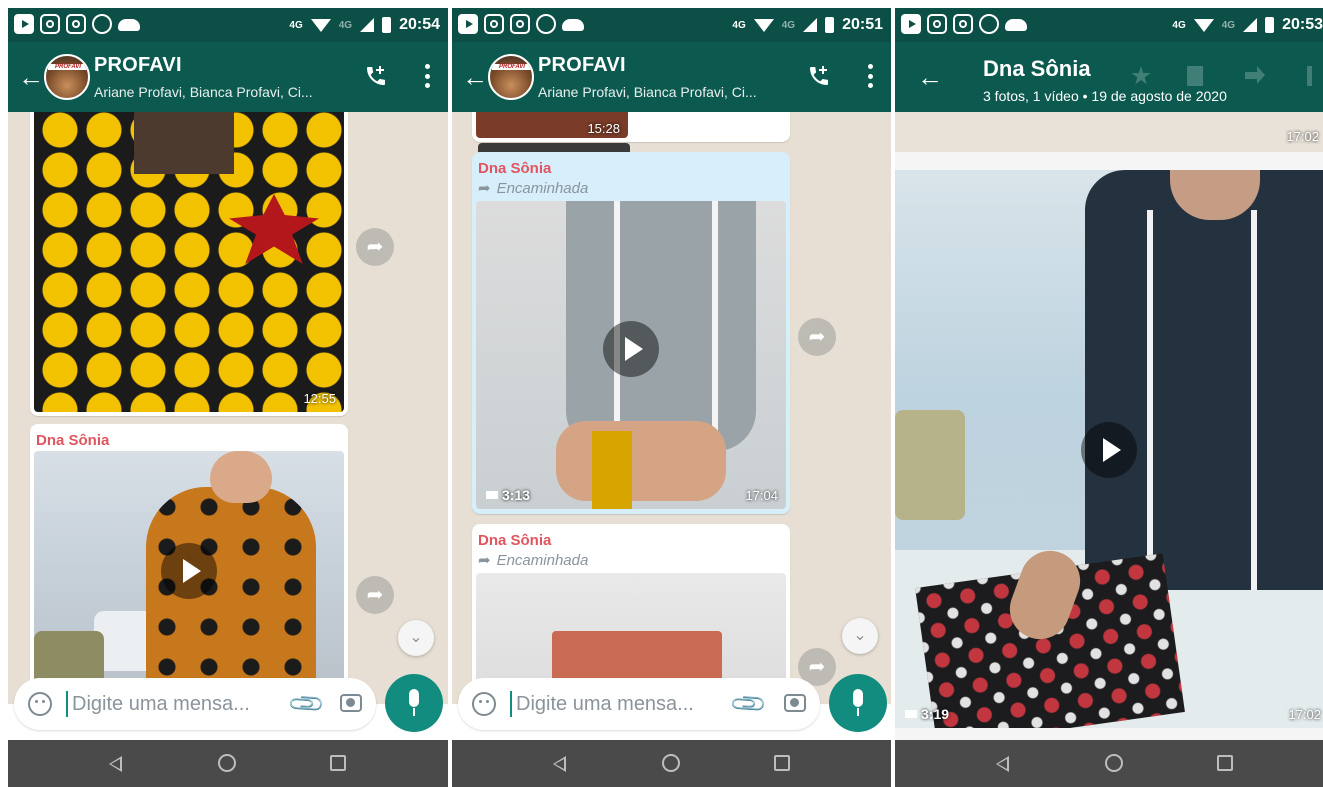  I want to click on forwarded-video-message: Dna Sônia ➦ Encaminhada 3:13 17:04, so click(631, 333).